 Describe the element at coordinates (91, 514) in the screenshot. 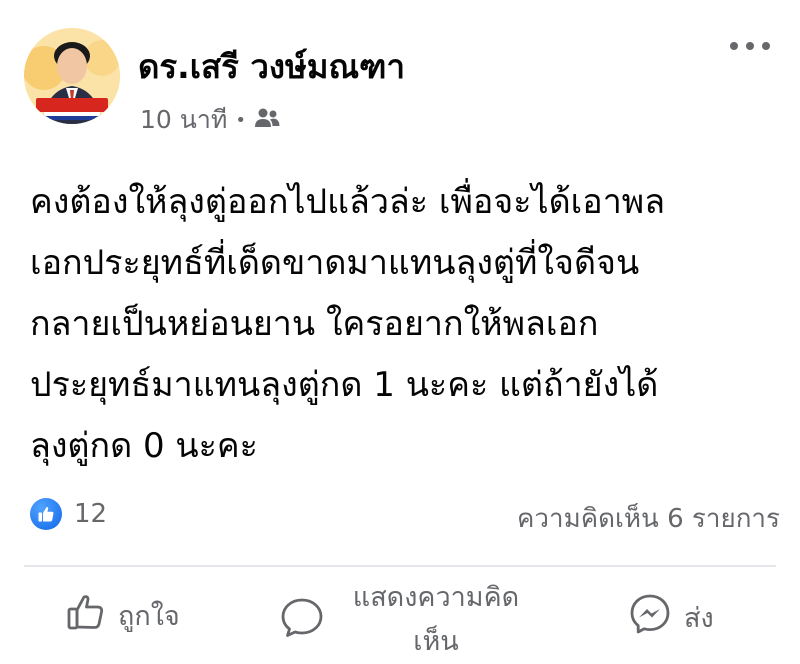

I see `like-count: 12` at that location.